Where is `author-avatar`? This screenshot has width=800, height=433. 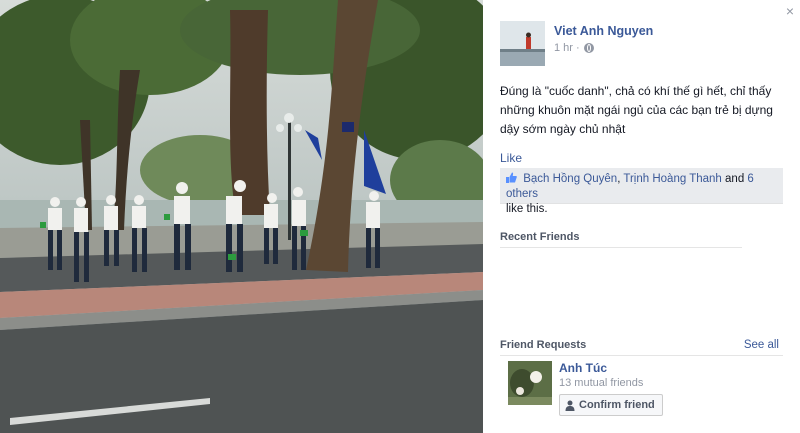
author-avatar is located at coordinates (522, 43).